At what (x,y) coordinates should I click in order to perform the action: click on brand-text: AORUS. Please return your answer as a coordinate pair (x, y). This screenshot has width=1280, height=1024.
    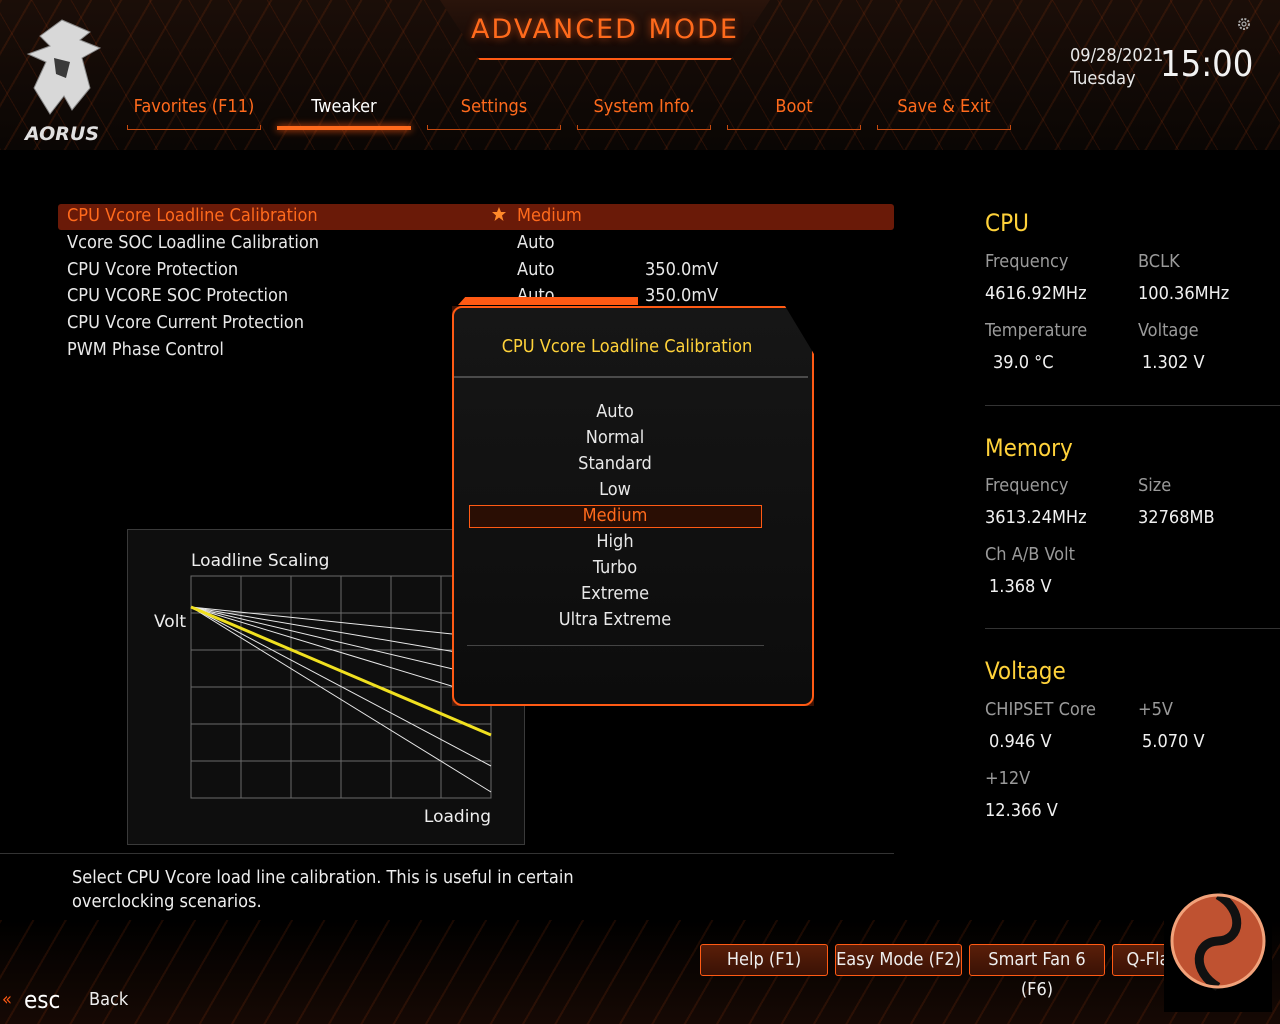
    Looking at the image, I should click on (61, 134).